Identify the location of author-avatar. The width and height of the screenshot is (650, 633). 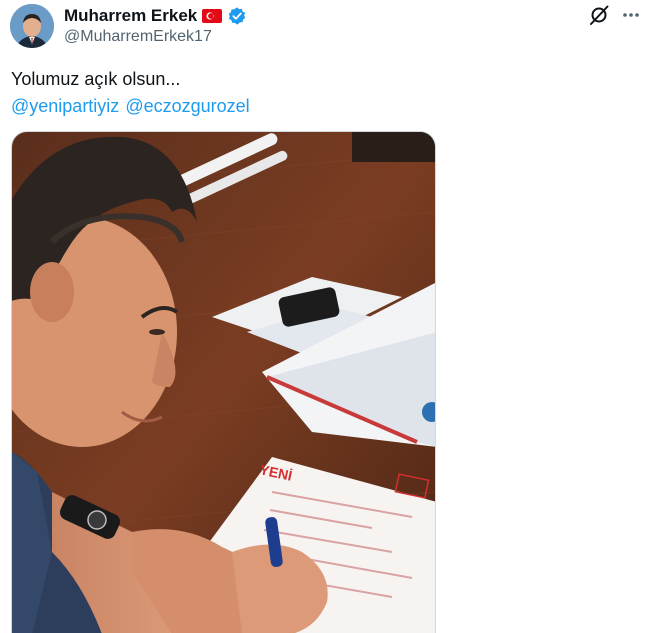
(32, 26).